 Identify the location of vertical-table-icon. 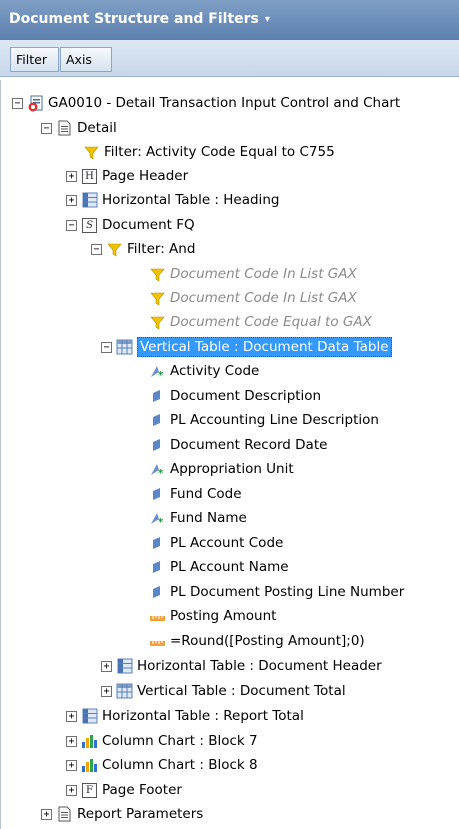
(124, 691).